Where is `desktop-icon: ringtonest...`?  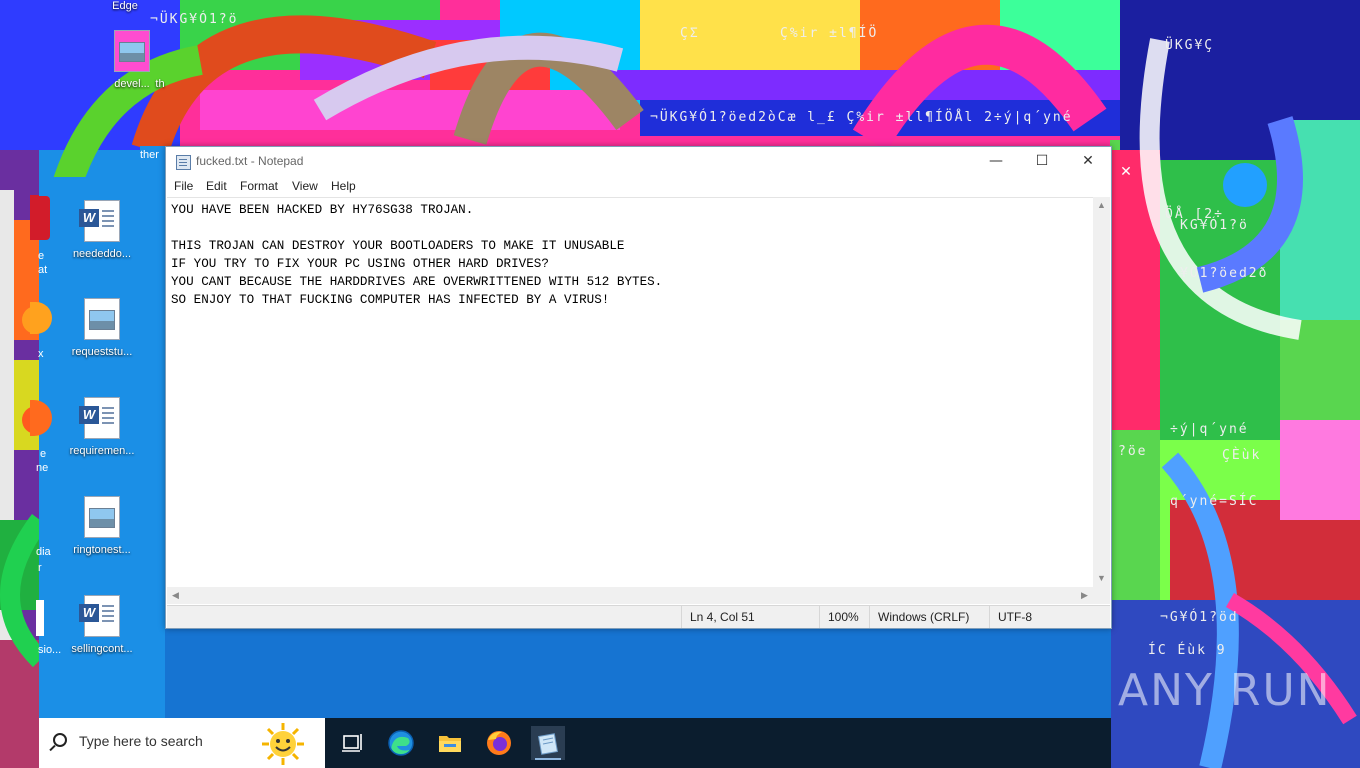
desktop-icon: ringtonest... is located at coordinates (102, 526).